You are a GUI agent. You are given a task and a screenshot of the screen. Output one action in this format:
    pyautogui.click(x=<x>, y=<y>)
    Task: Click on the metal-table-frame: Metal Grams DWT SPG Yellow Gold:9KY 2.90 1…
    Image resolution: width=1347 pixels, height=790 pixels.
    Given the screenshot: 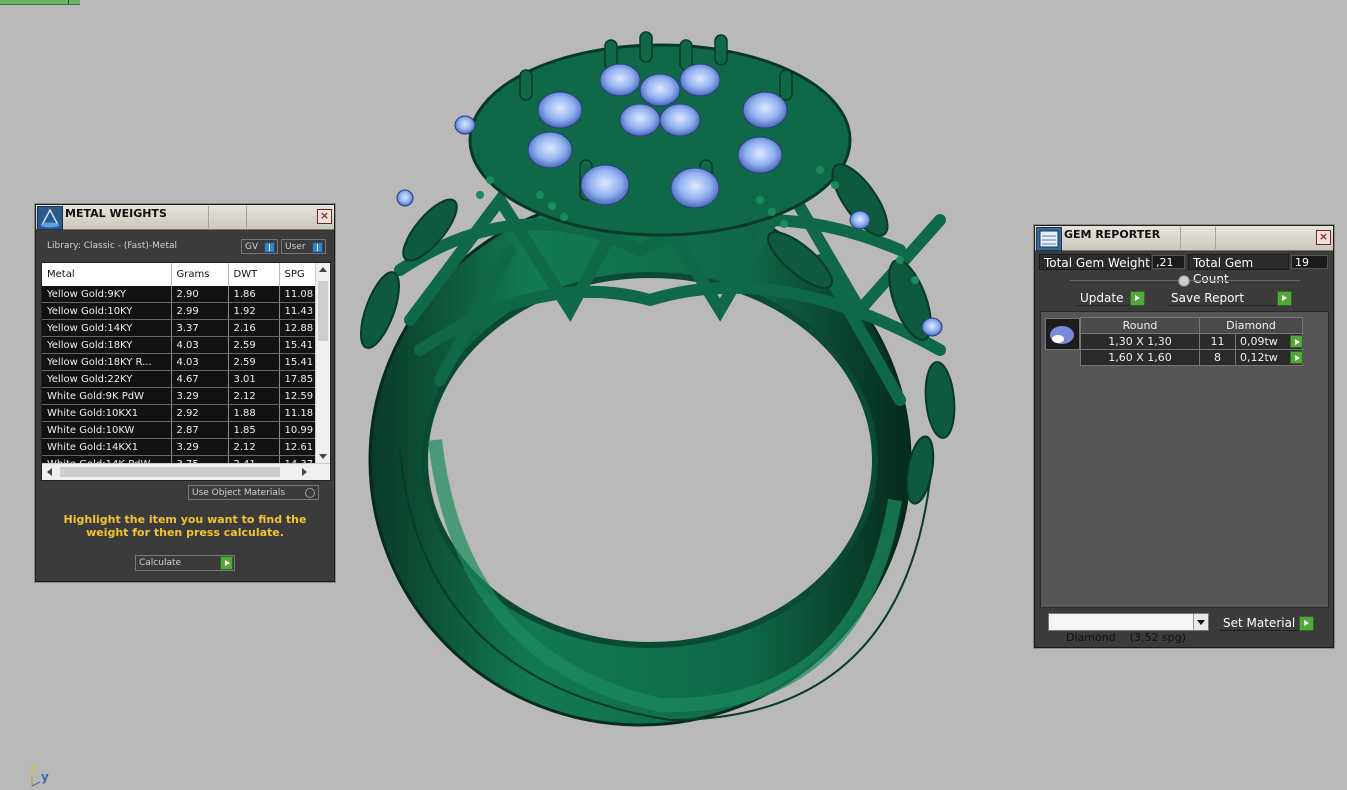 What is the action you would take?
    pyautogui.click(x=186, y=371)
    